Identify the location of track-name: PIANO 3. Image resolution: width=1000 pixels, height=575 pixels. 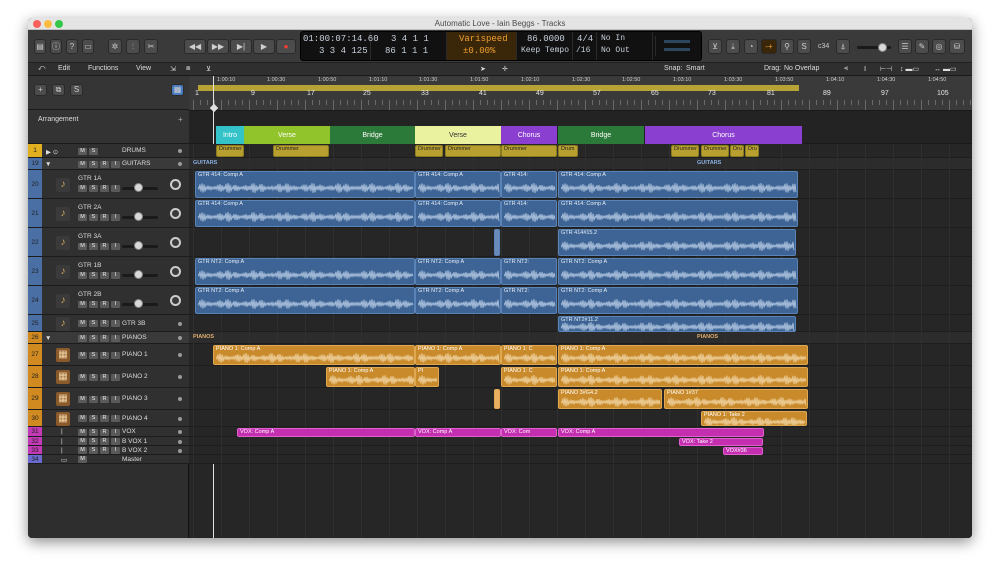
(135, 398).